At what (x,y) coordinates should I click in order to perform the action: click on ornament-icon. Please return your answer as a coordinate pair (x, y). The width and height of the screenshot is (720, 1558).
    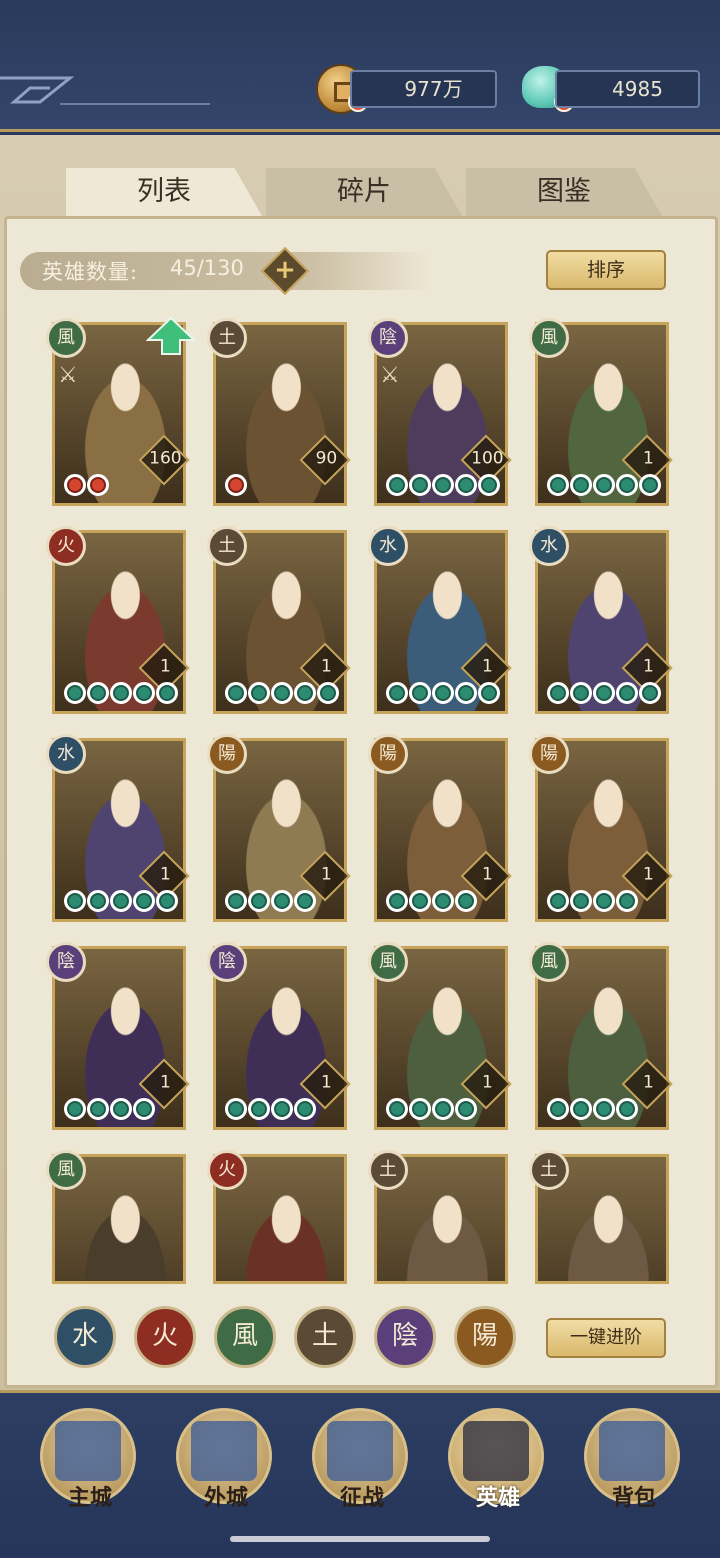
    Looking at the image, I should click on (105, 90).